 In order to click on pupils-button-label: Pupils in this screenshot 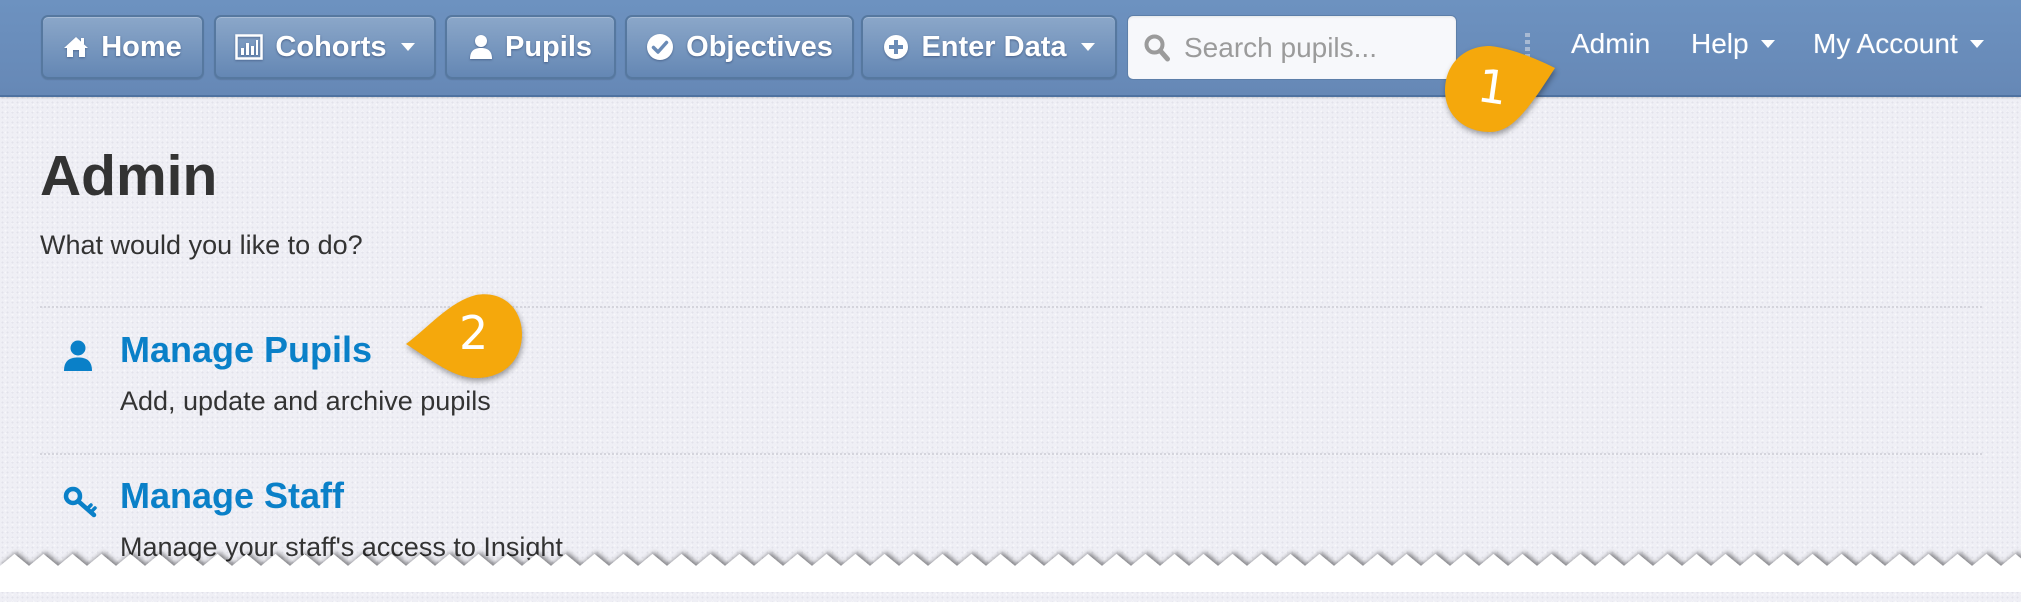, I will do `click(548, 46)`.